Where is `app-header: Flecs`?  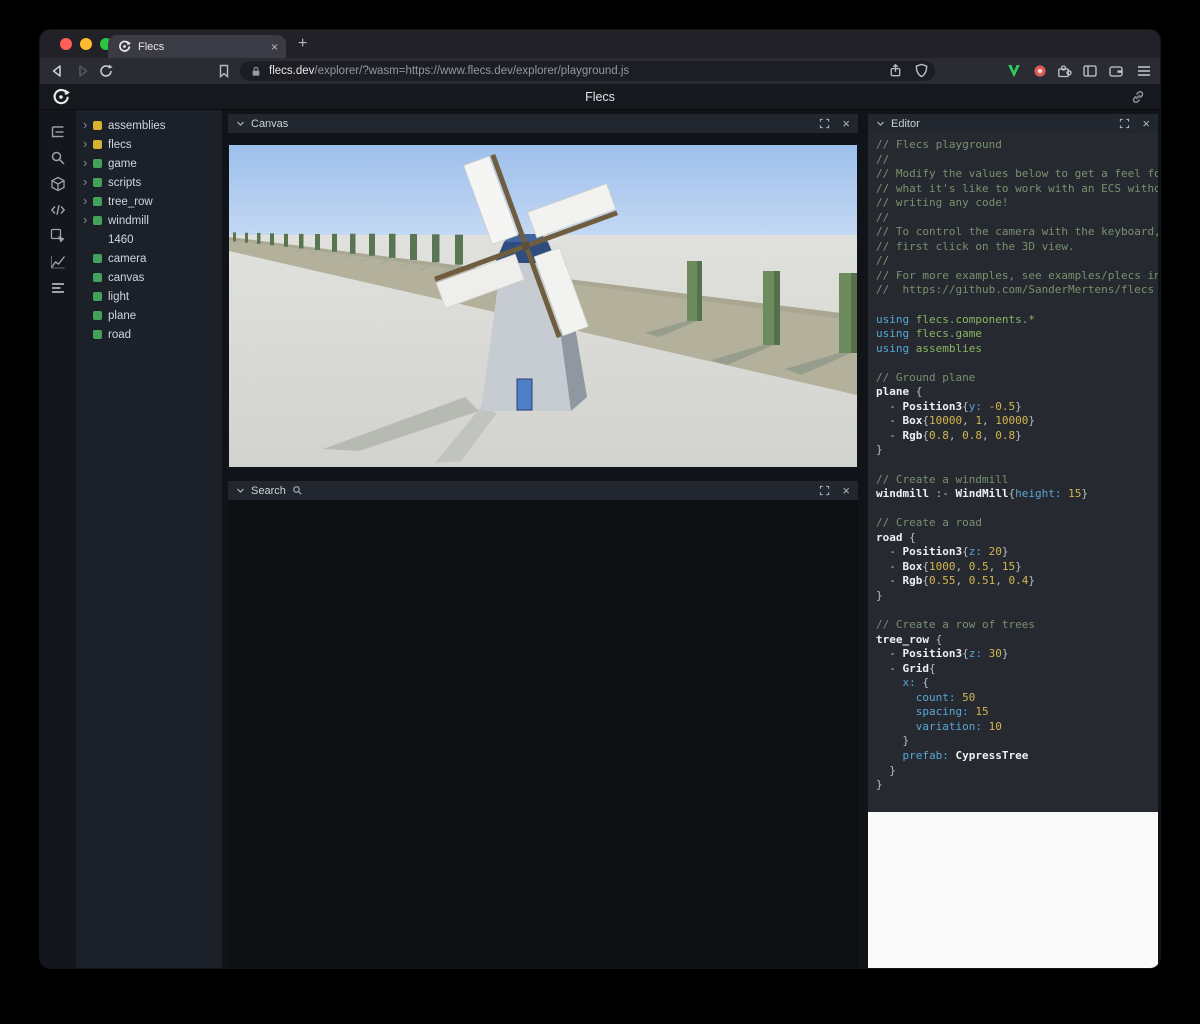 app-header: Flecs is located at coordinates (600, 97).